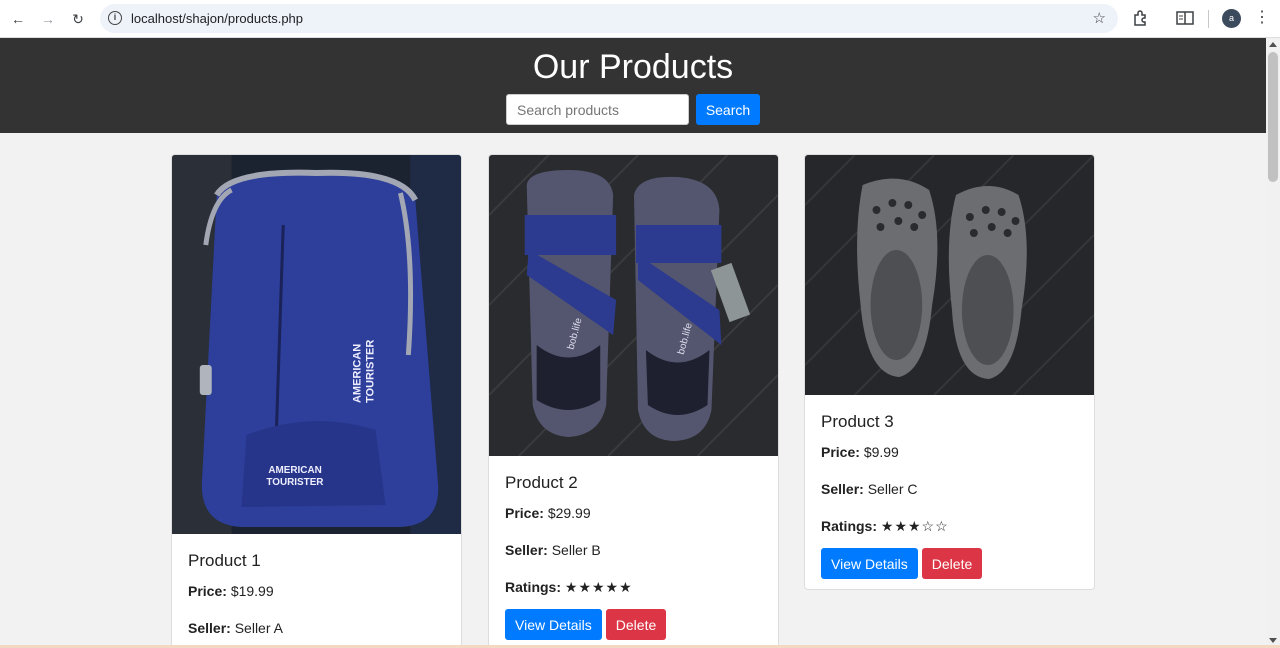 The image size is (1280, 648). Describe the element at coordinates (949, 489) in the screenshot. I see `product-seller: Seller: Seller C` at that location.